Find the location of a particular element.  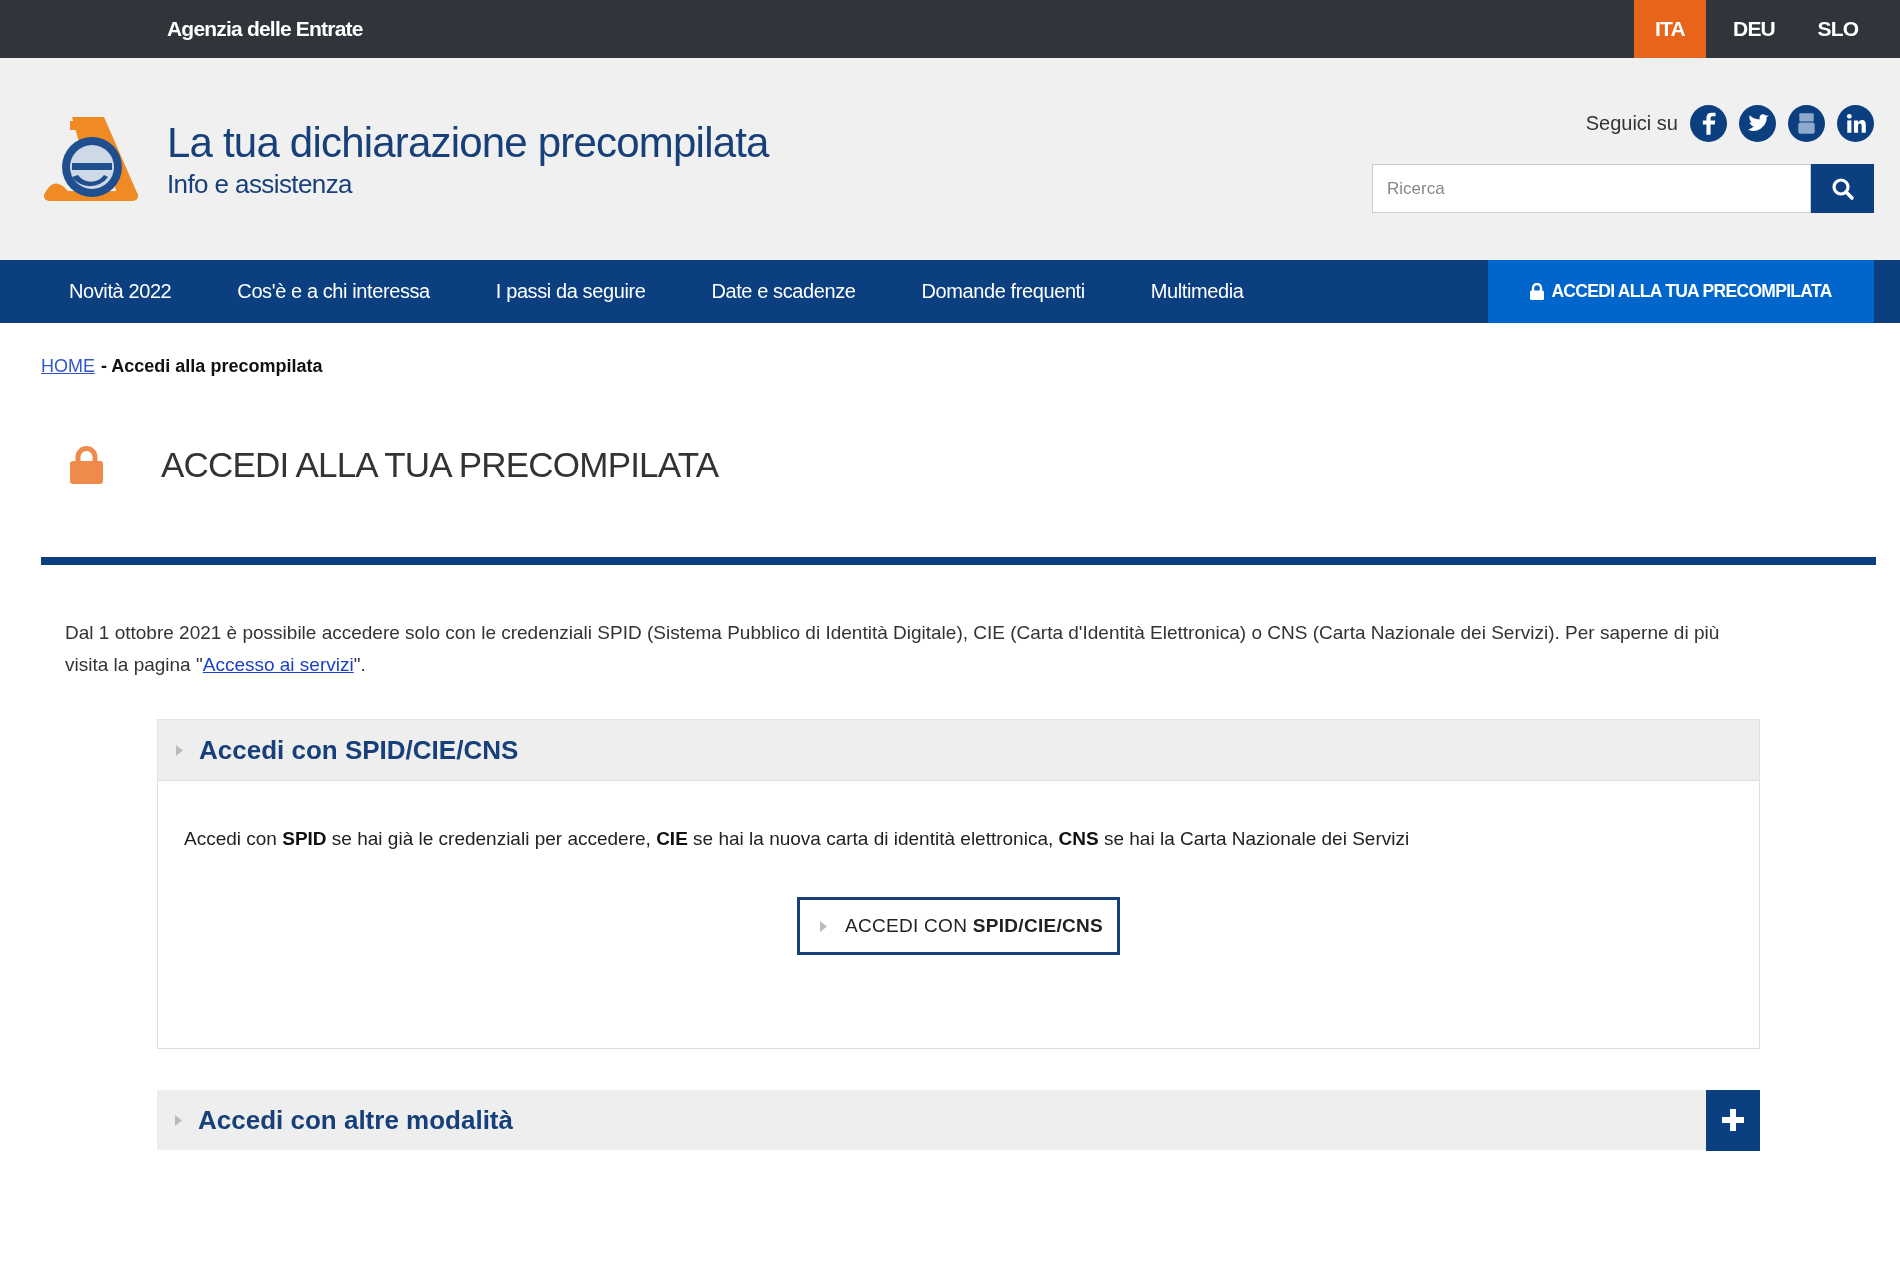

twitter-icon is located at coordinates (1757, 123).